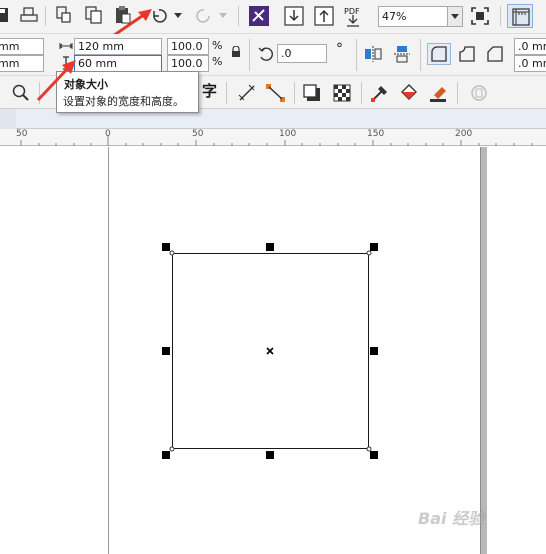  I want to click on scale-y-field: 100.0, so click(188, 63).